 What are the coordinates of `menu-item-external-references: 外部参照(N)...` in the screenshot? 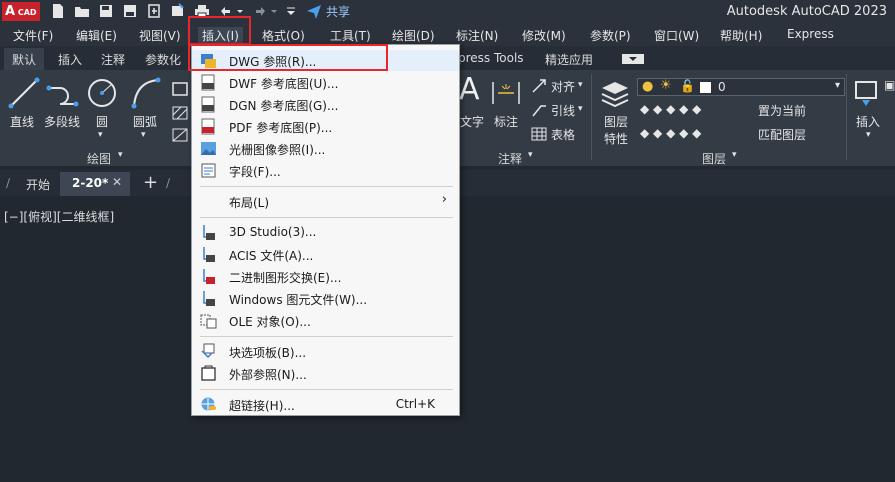 It's located at (325, 373).